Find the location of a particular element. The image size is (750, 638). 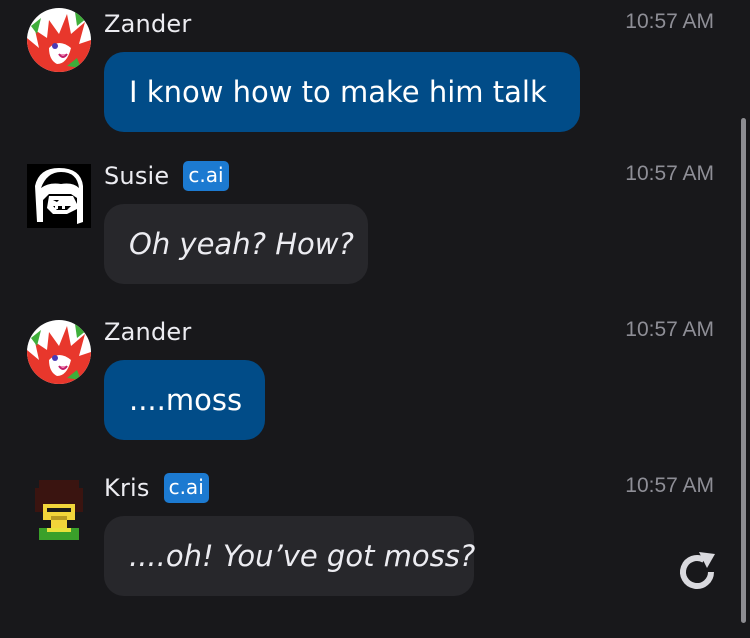

susie-avatar-art is located at coordinates (59, 196).